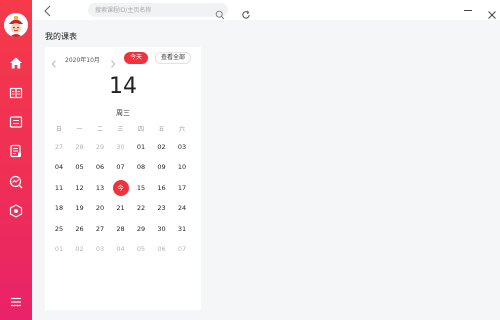  What do you see at coordinates (16, 160) in the screenshot?
I see `sidebar` at bounding box center [16, 160].